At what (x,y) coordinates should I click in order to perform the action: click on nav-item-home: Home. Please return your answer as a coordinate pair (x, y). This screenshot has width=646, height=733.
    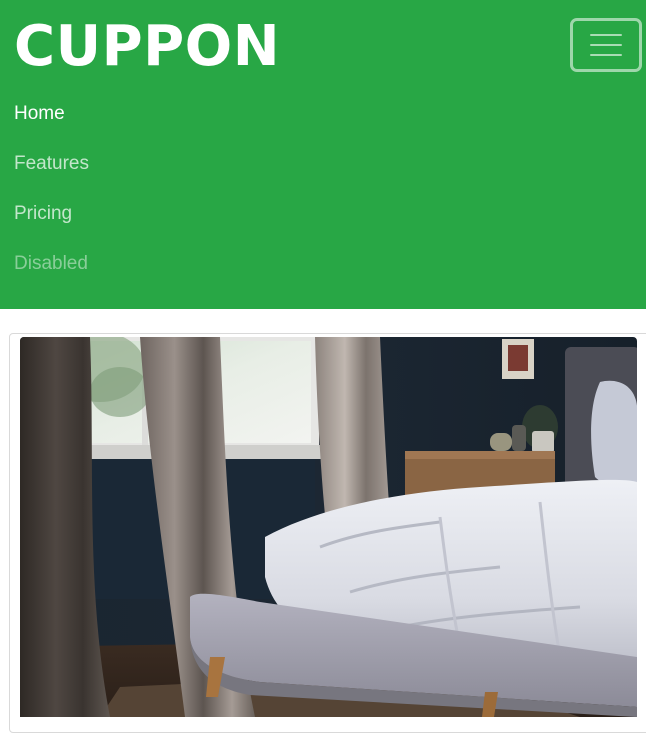
    Looking at the image, I should click on (51, 117).